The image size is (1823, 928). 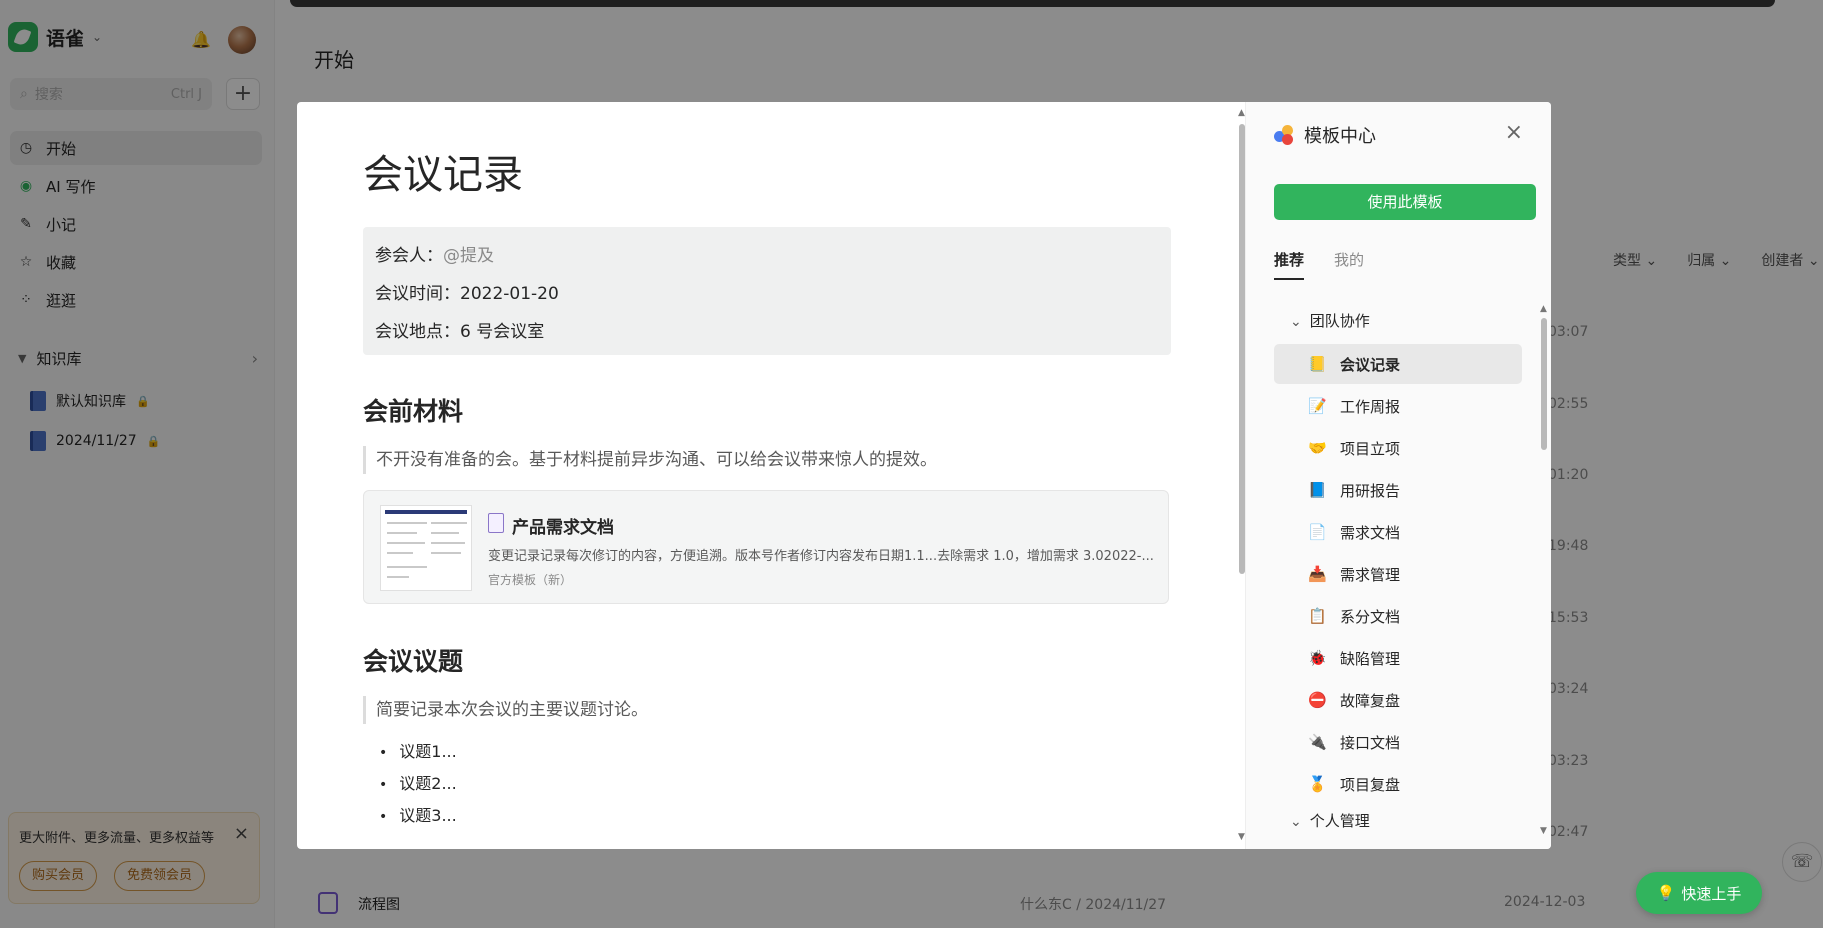 I want to click on panel-tabs: 推荐 我的, so click(x=1319, y=264).